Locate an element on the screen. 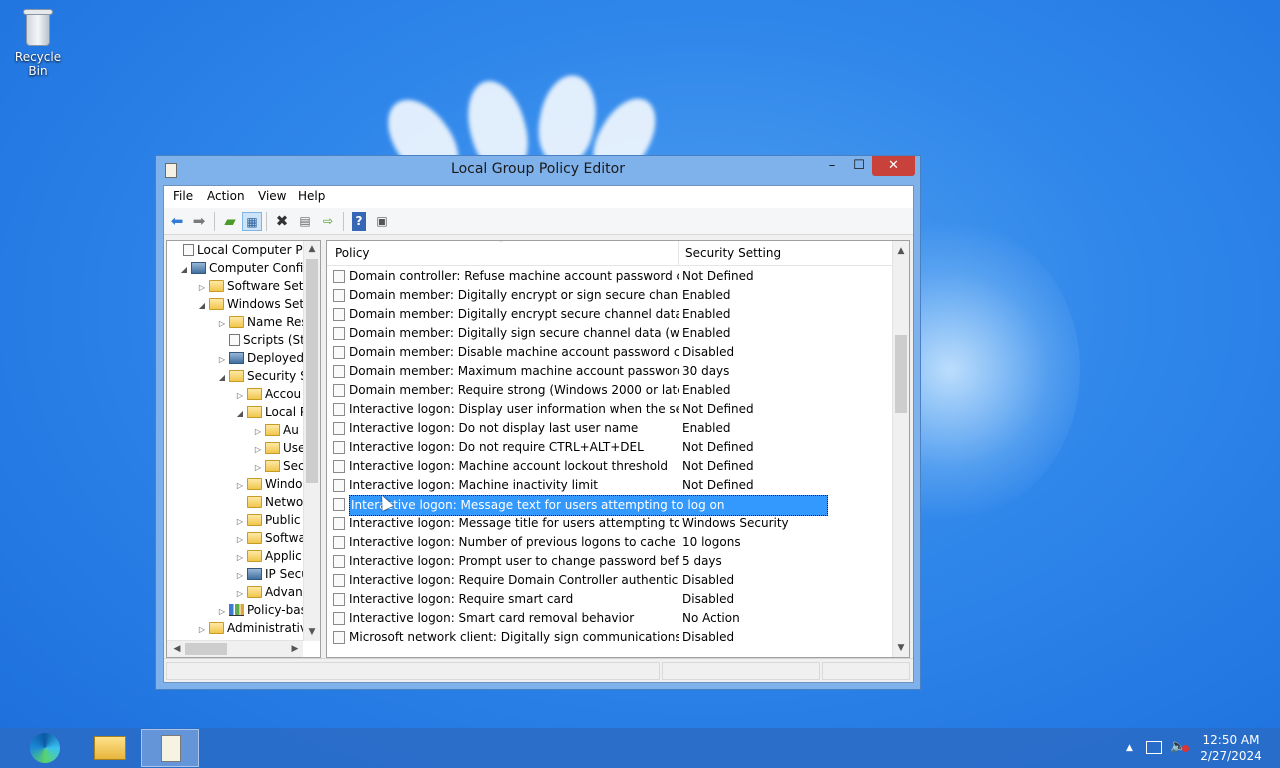 This screenshot has height=768, width=1280. tree-item-label: Applic is located at coordinates (283, 556).